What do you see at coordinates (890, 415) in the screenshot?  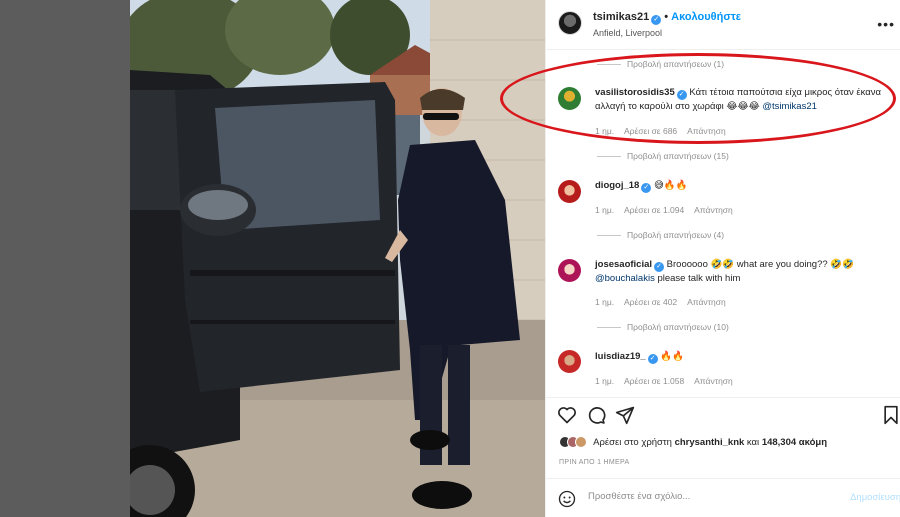 I see `bookmark-icon` at bounding box center [890, 415].